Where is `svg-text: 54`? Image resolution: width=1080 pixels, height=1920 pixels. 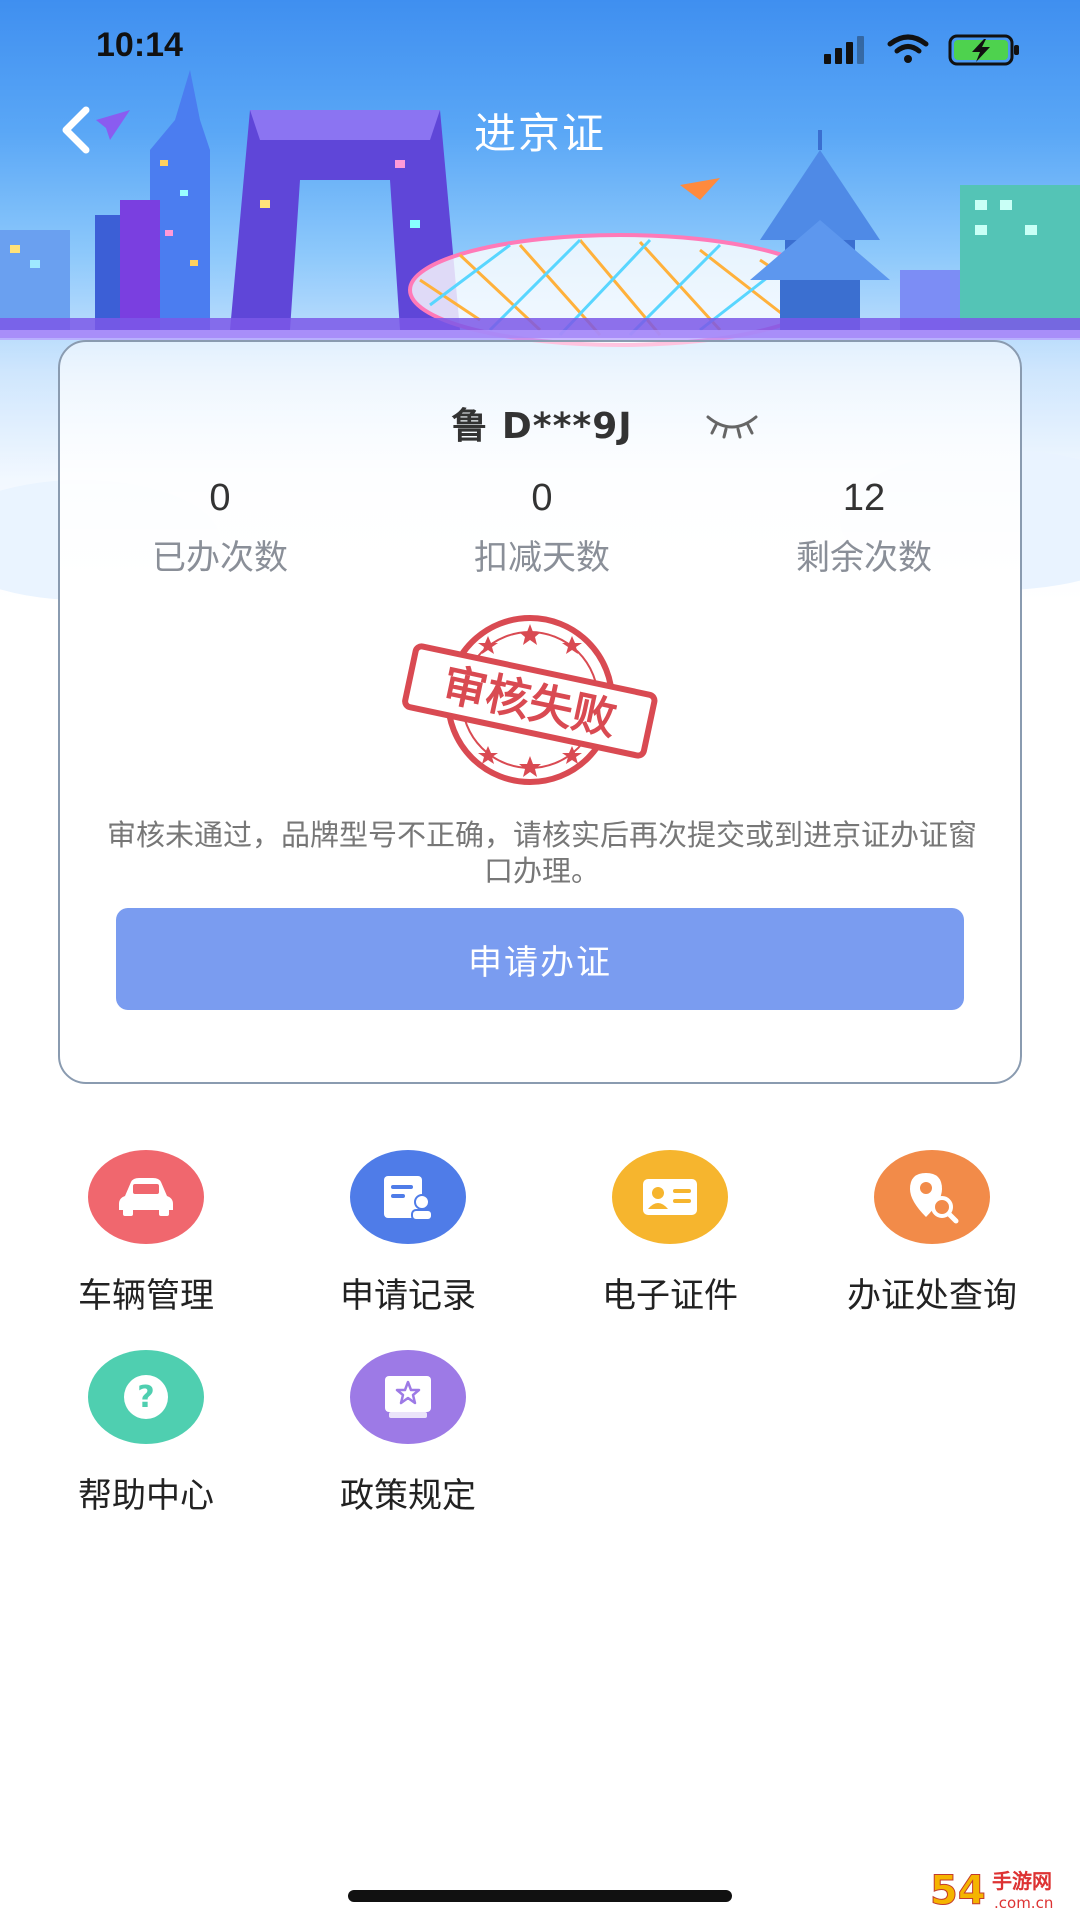 svg-text: 54 is located at coordinates (958, 1891).